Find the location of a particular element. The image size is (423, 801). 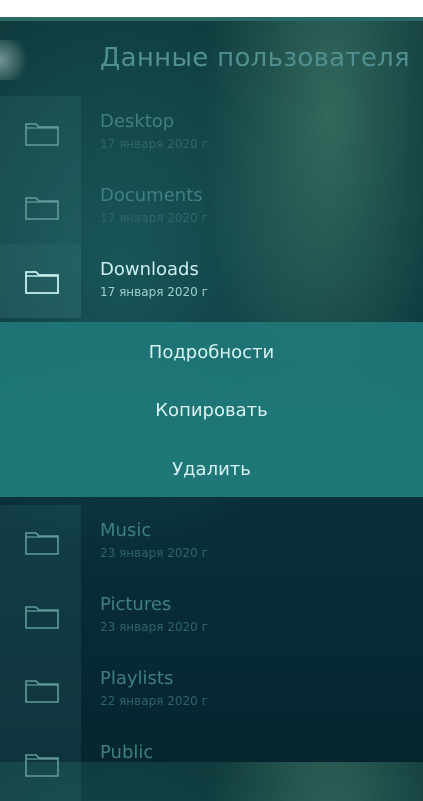

folder-name: Desktop is located at coordinates (137, 121).